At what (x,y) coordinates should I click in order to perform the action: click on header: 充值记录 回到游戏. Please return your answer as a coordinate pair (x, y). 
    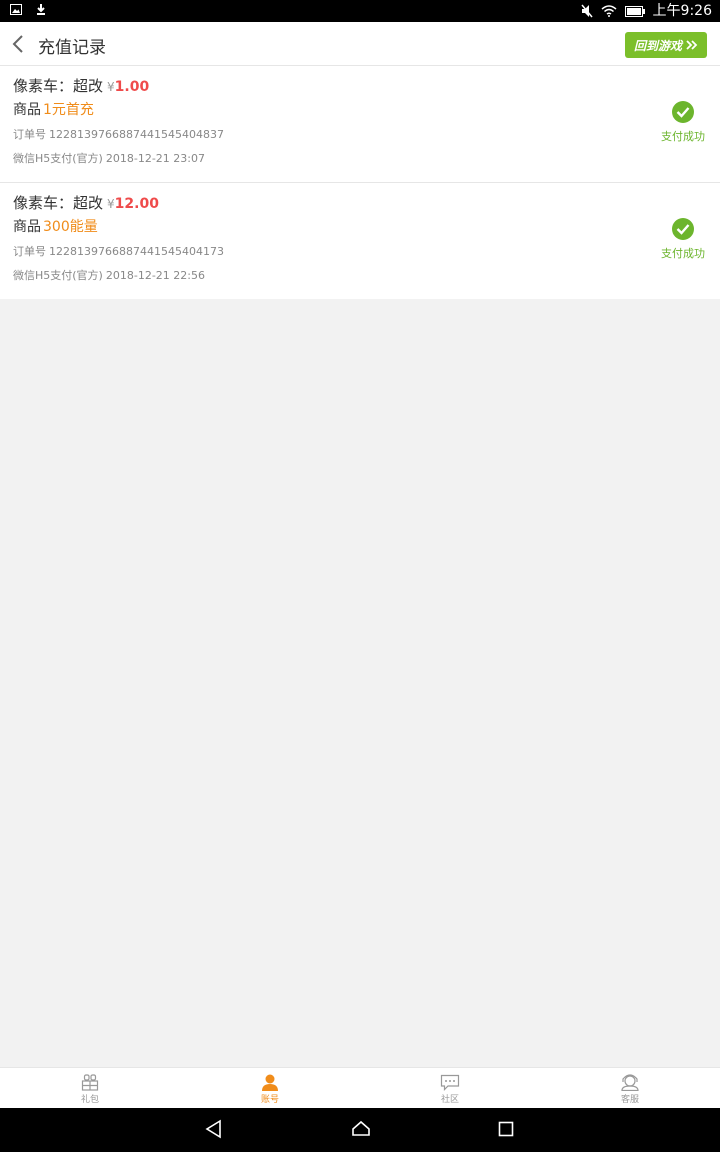
    Looking at the image, I should click on (360, 44).